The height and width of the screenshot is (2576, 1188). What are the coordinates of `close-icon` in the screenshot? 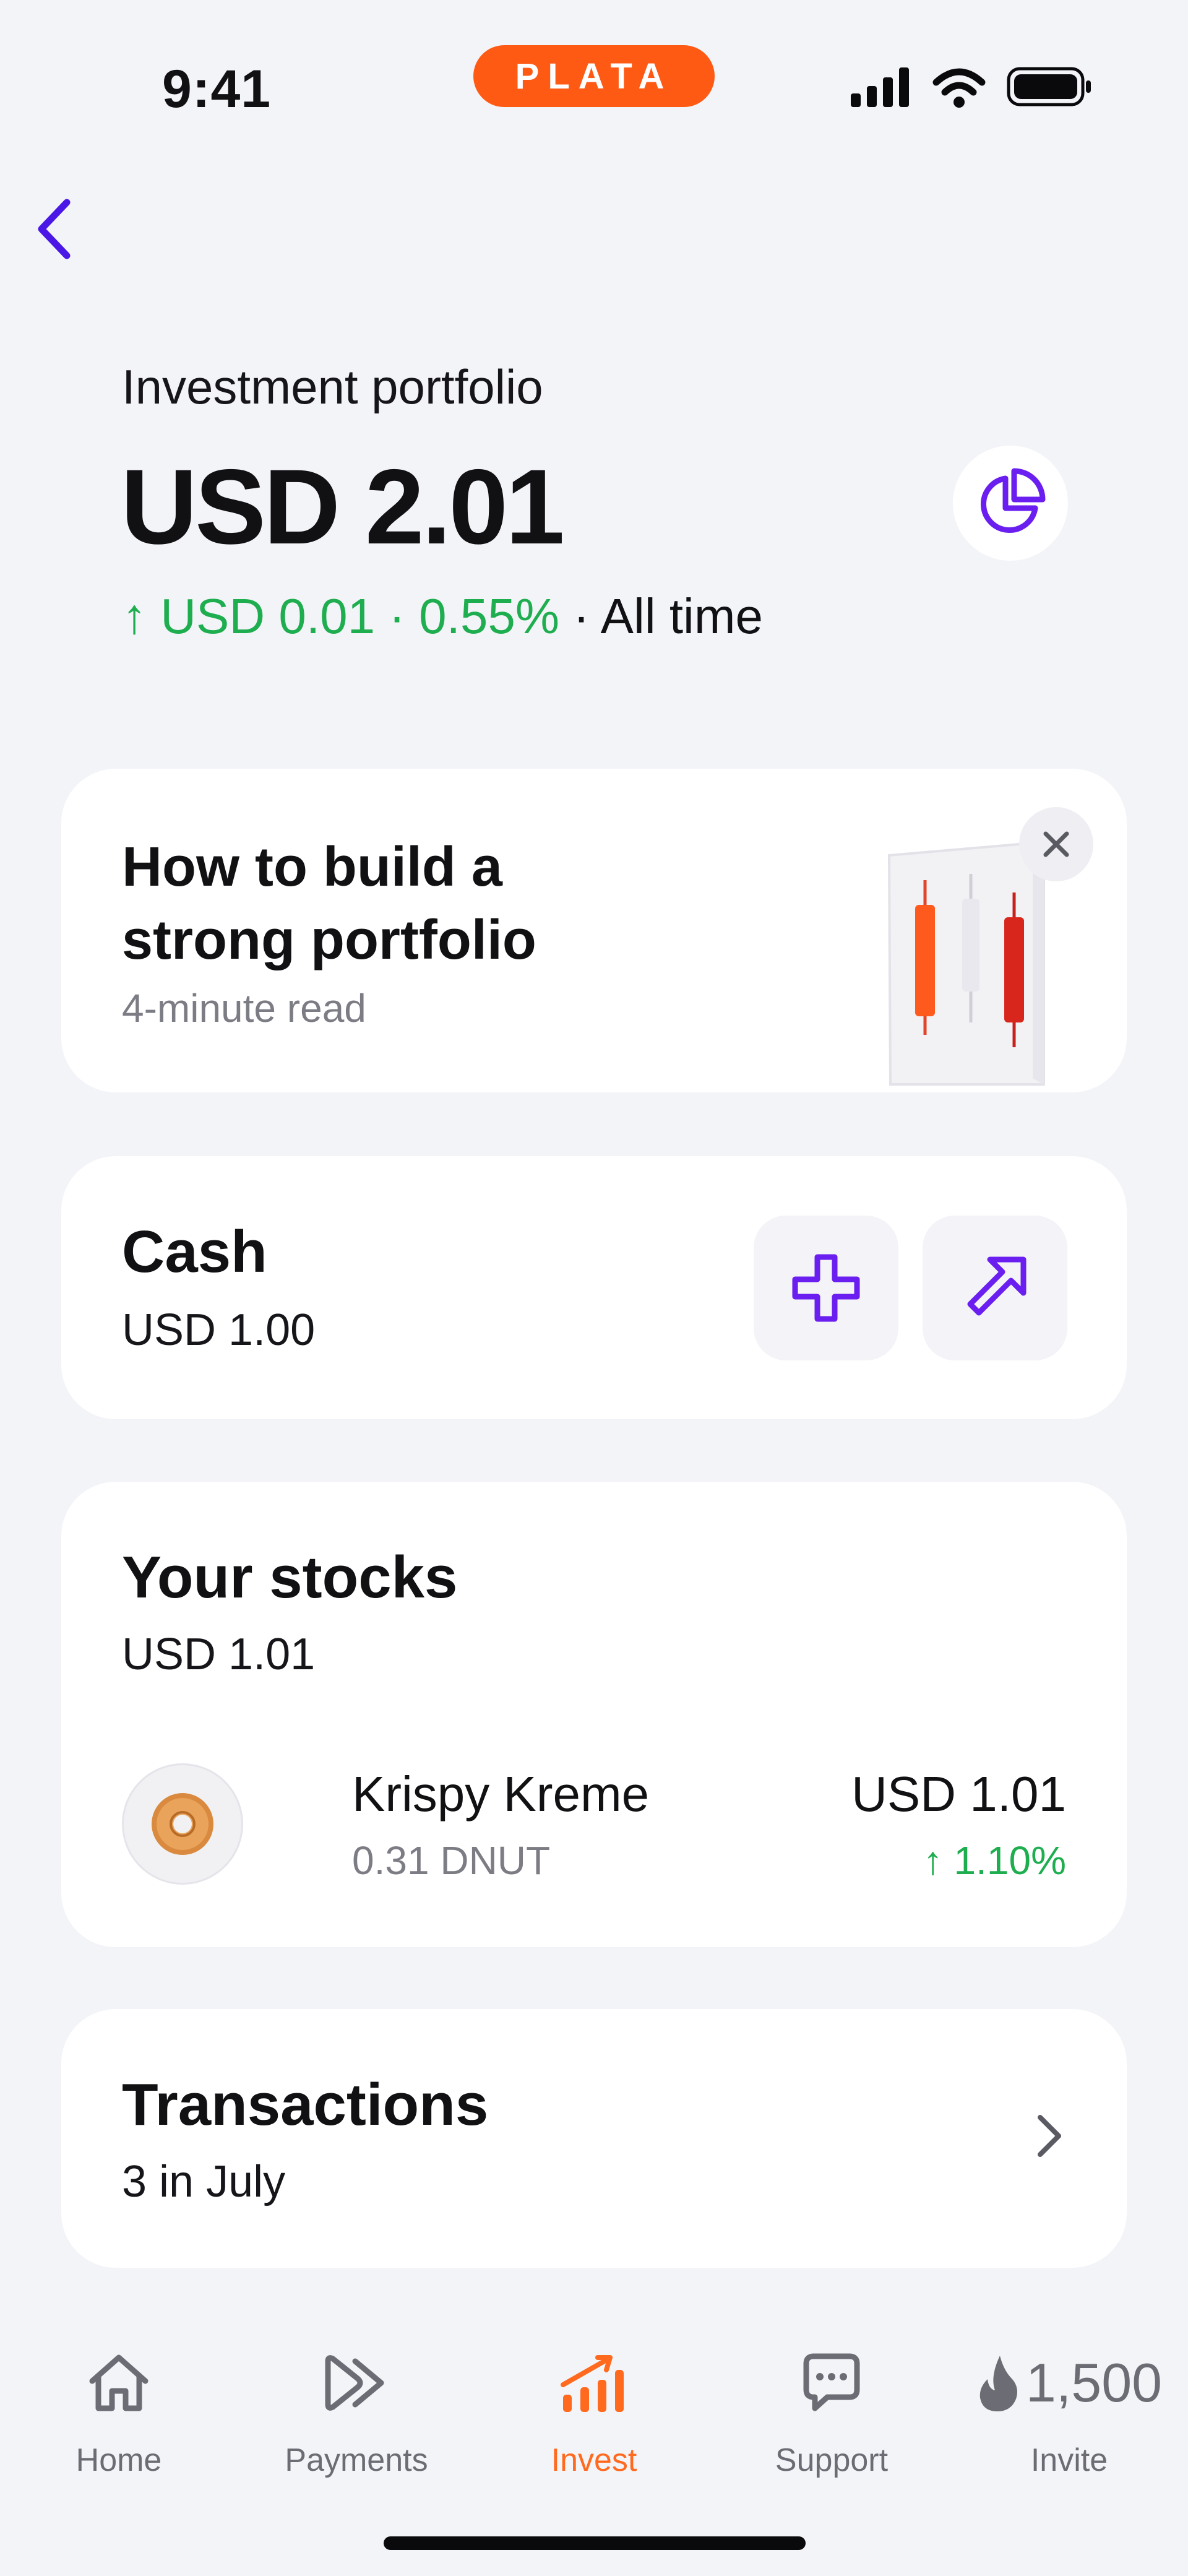 It's located at (1056, 844).